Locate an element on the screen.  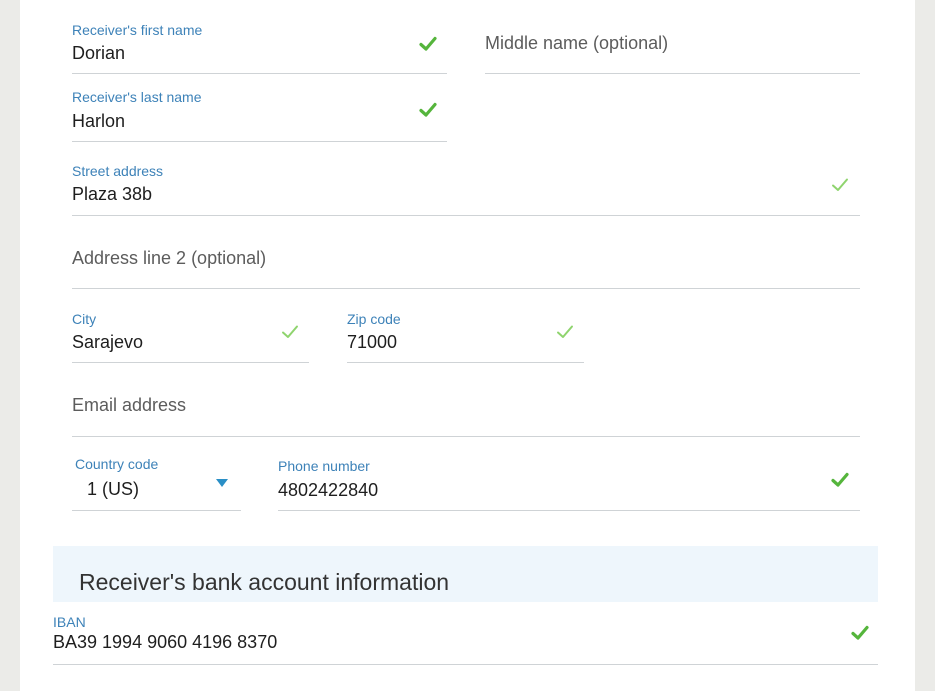
bank-section-header: Receiver's bank account information is located at coordinates (465, 574).